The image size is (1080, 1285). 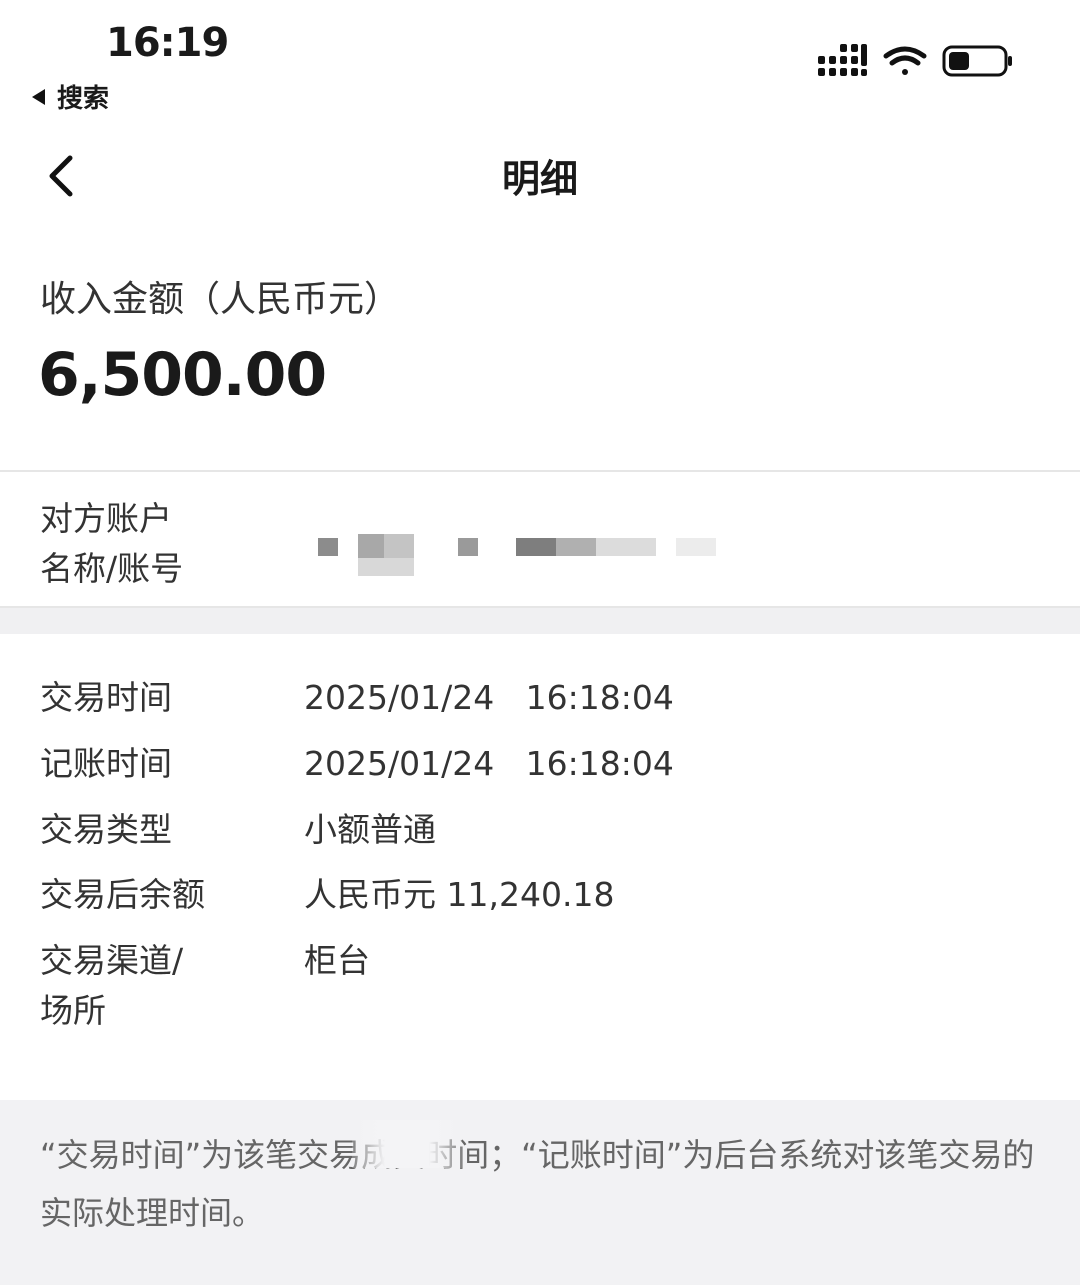 I want to click on counterparty-label-line1: 对方账户, so click(x=106, y=518).